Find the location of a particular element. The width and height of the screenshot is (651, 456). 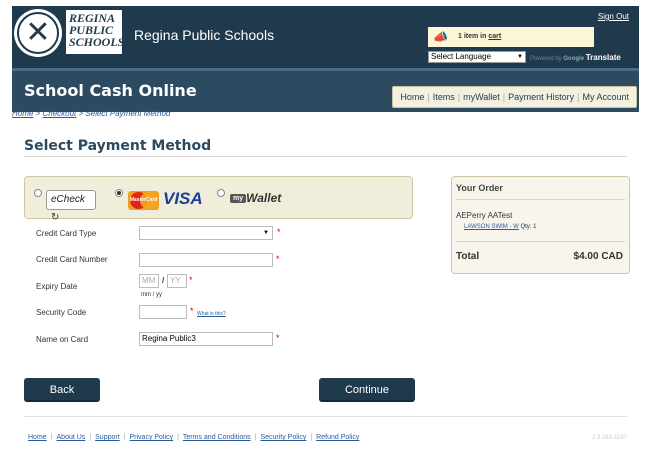

logo-line-3: SCHOOLS is located at coordinates (97, 42).